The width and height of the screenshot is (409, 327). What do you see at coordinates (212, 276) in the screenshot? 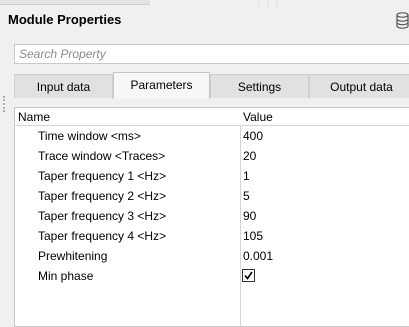
I see `property-row: Min phase` at bounding box center [212, 276].